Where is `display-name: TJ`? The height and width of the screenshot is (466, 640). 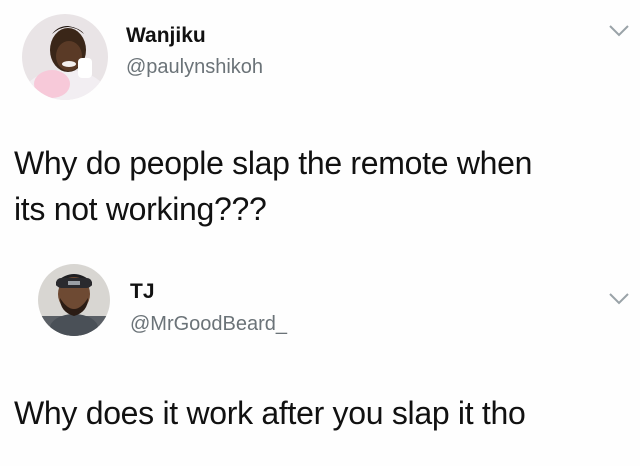
display-name: TJ is located at coordinates (142, 292).